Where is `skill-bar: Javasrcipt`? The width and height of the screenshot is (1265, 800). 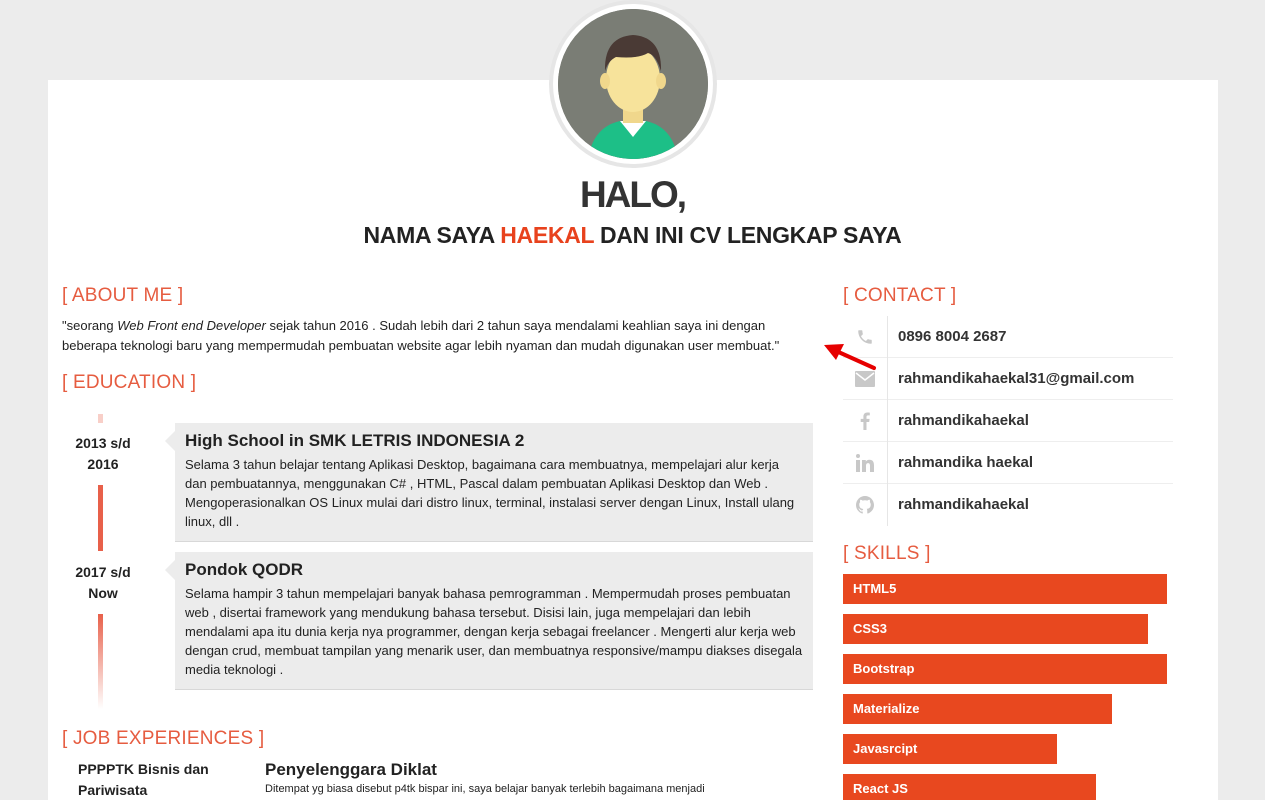
skill-bar: Javasrcipt is located at coordinates (950, 749).